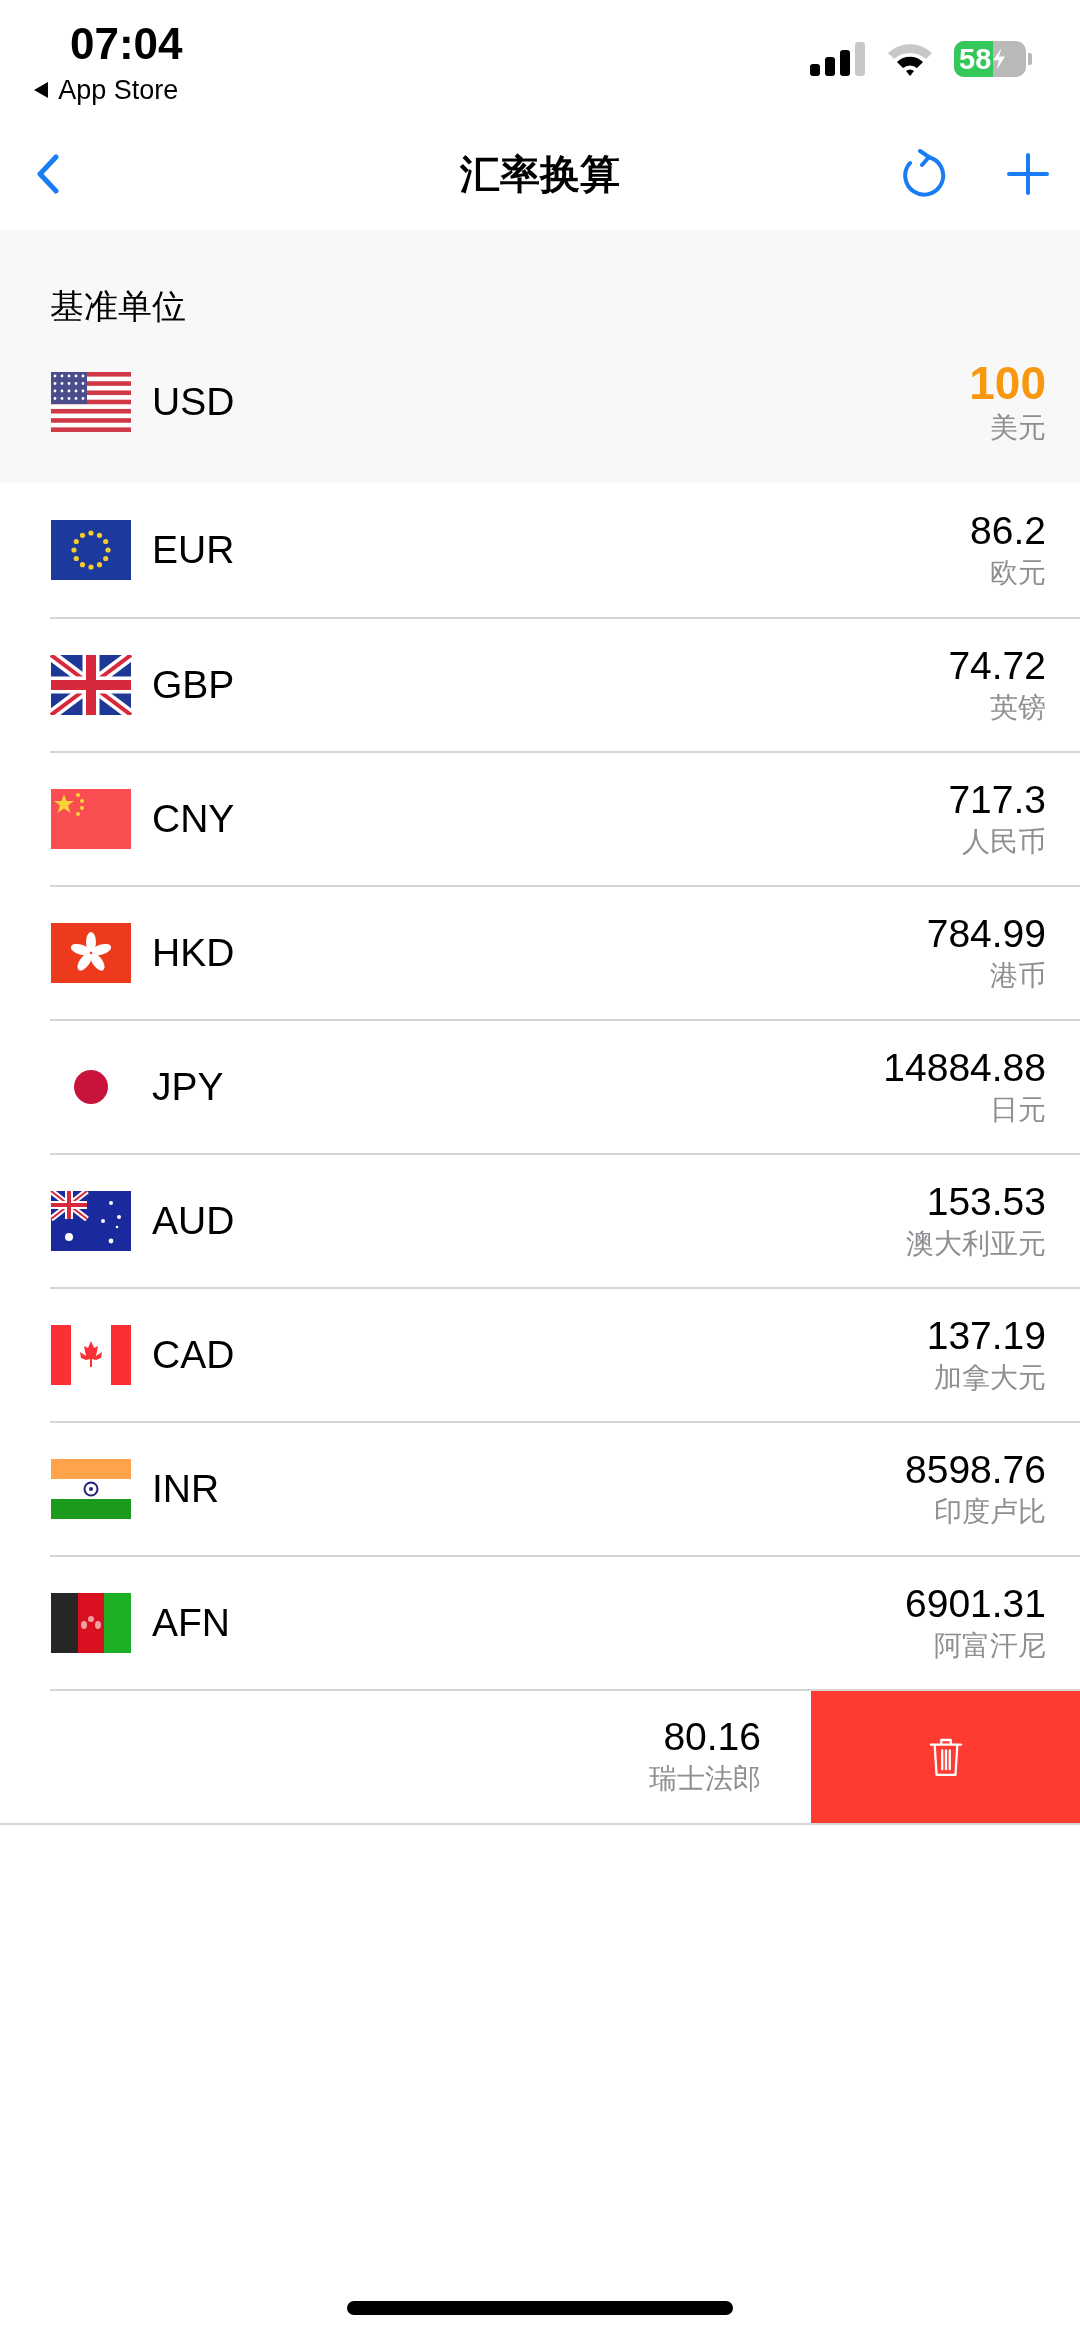 This screenshot has height=2337, width=1080. What do you see at coordinates (705, 1779) in the screenshot?
I see `currency-name: 瑞士法郎` at bounding box center [705, 1779].